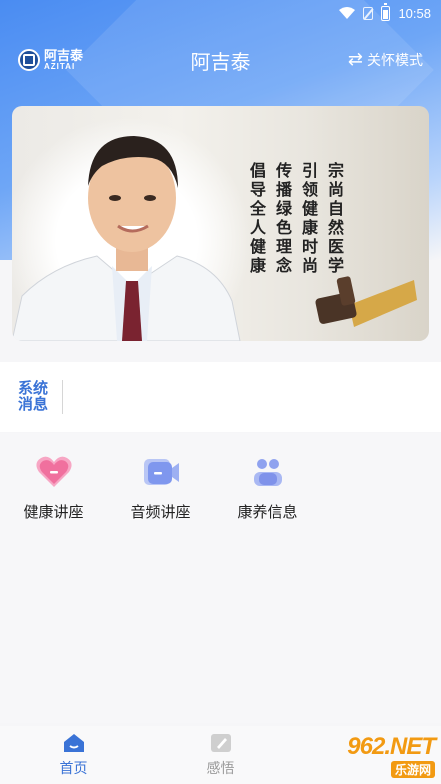 Image resolution: width=441 pixels, height=784 pixels. What do you see at coordinates (60, 66) in the screenshot?
I see `logo-en-text: AZITAI` at bounding box center [60, 66].